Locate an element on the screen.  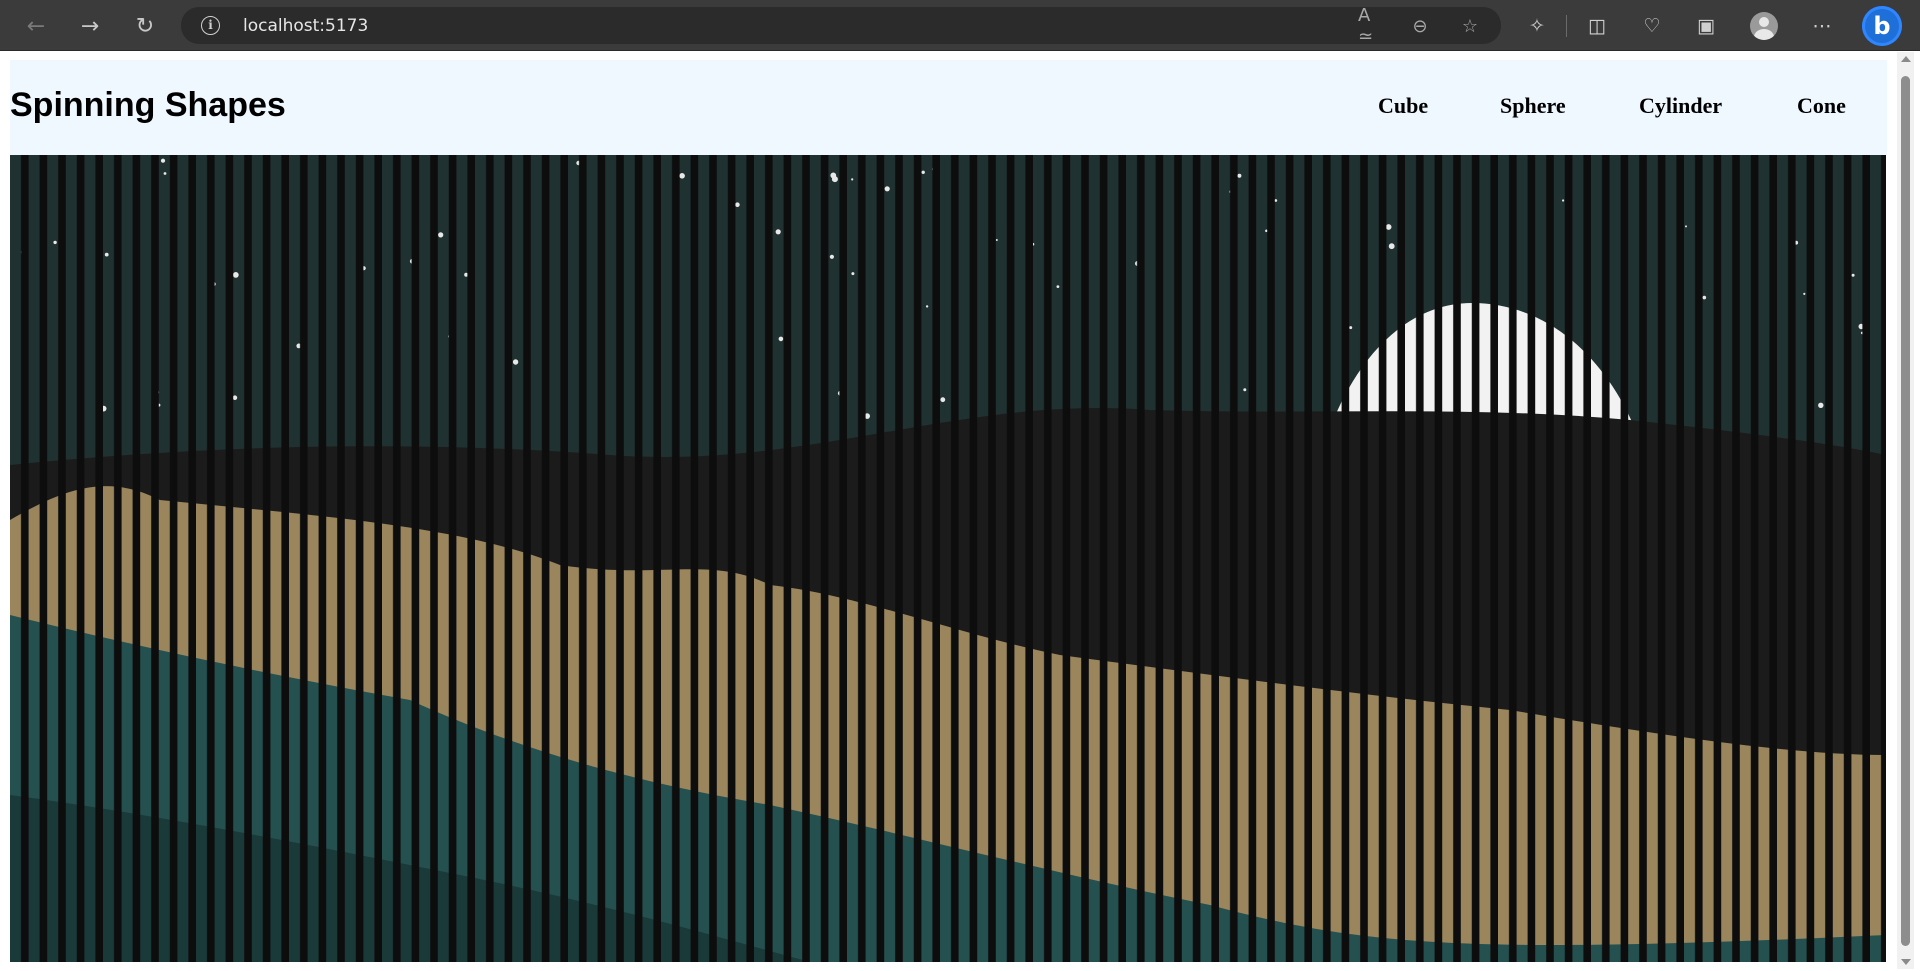
forward-arrow-icon: → is located at coordinates (90, 26).